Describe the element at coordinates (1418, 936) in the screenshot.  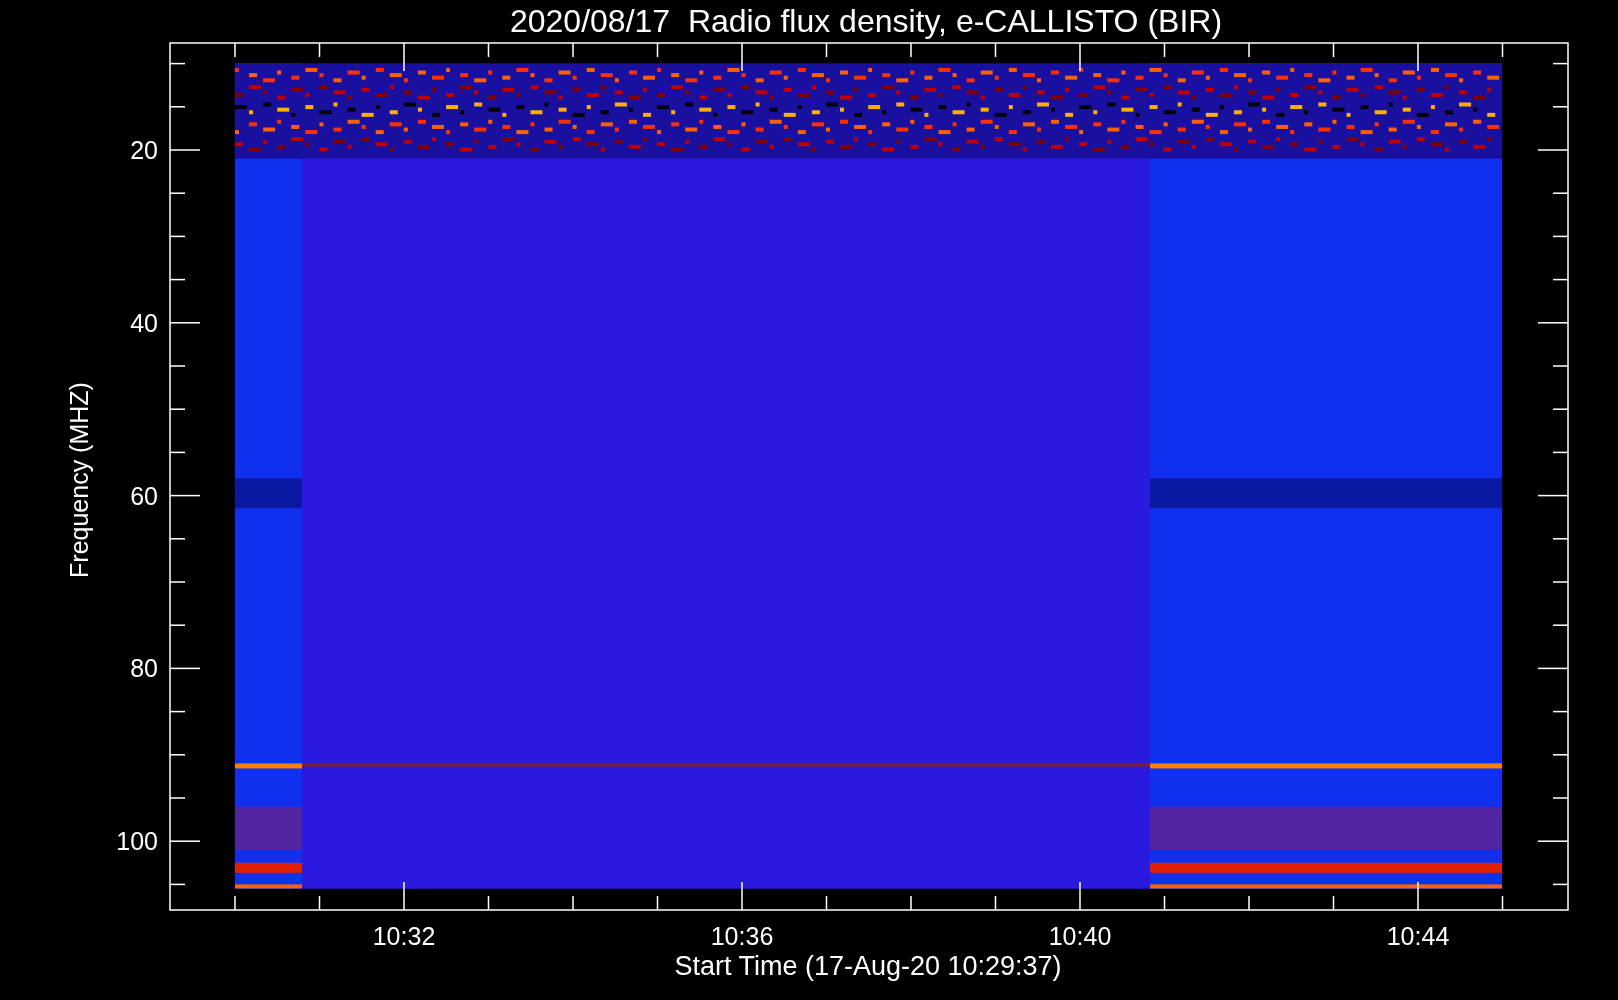
I see `x-tick-label: 10:44` at that location.